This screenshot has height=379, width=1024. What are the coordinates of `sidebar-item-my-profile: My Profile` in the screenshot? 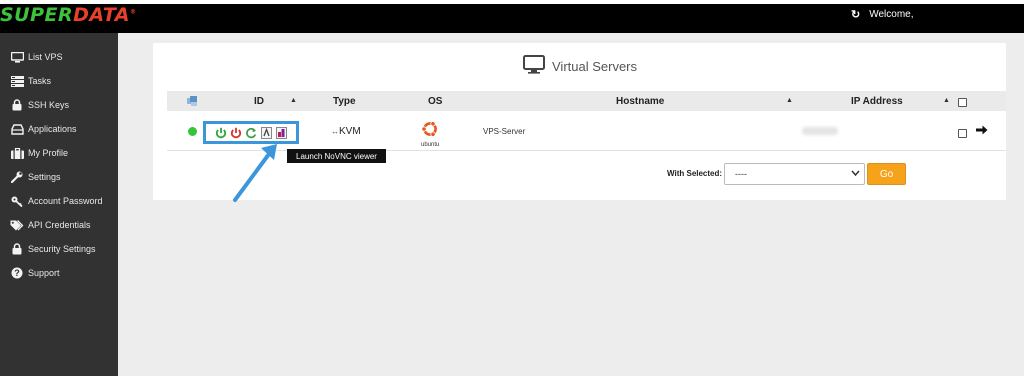 It's located at (59, 153).